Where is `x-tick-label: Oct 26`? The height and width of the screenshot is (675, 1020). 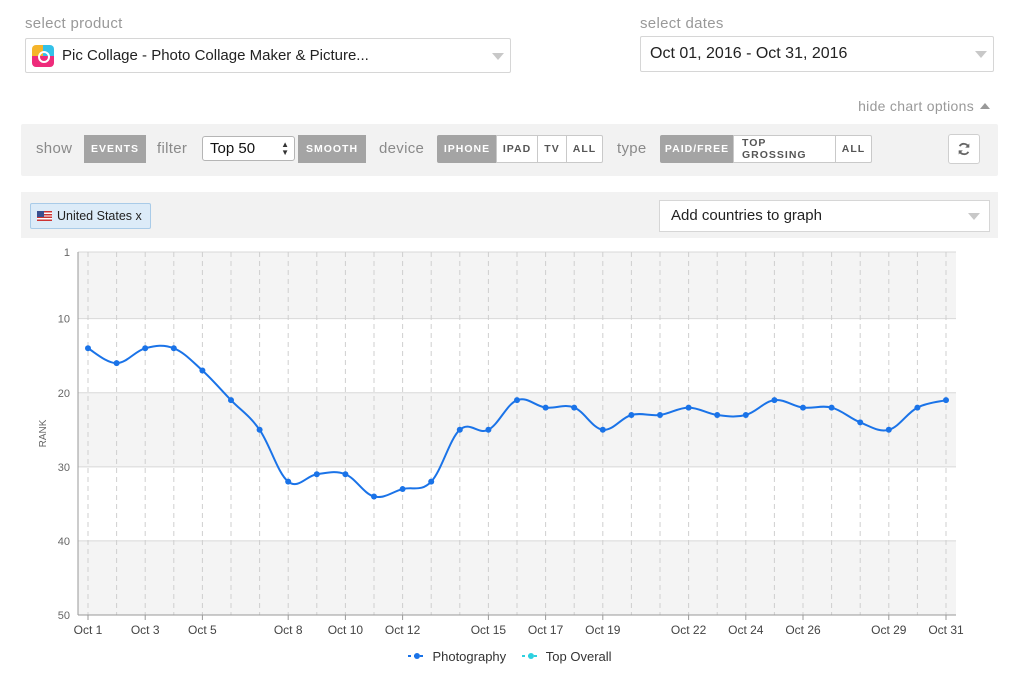
x-tick-label: Oct 26 is located at coordinates (803, 630).